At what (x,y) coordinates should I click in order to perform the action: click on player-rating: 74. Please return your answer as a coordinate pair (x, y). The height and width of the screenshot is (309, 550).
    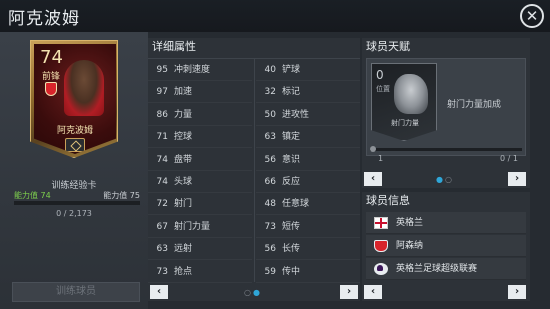
    Looking at the image, I should click on (51, 57).